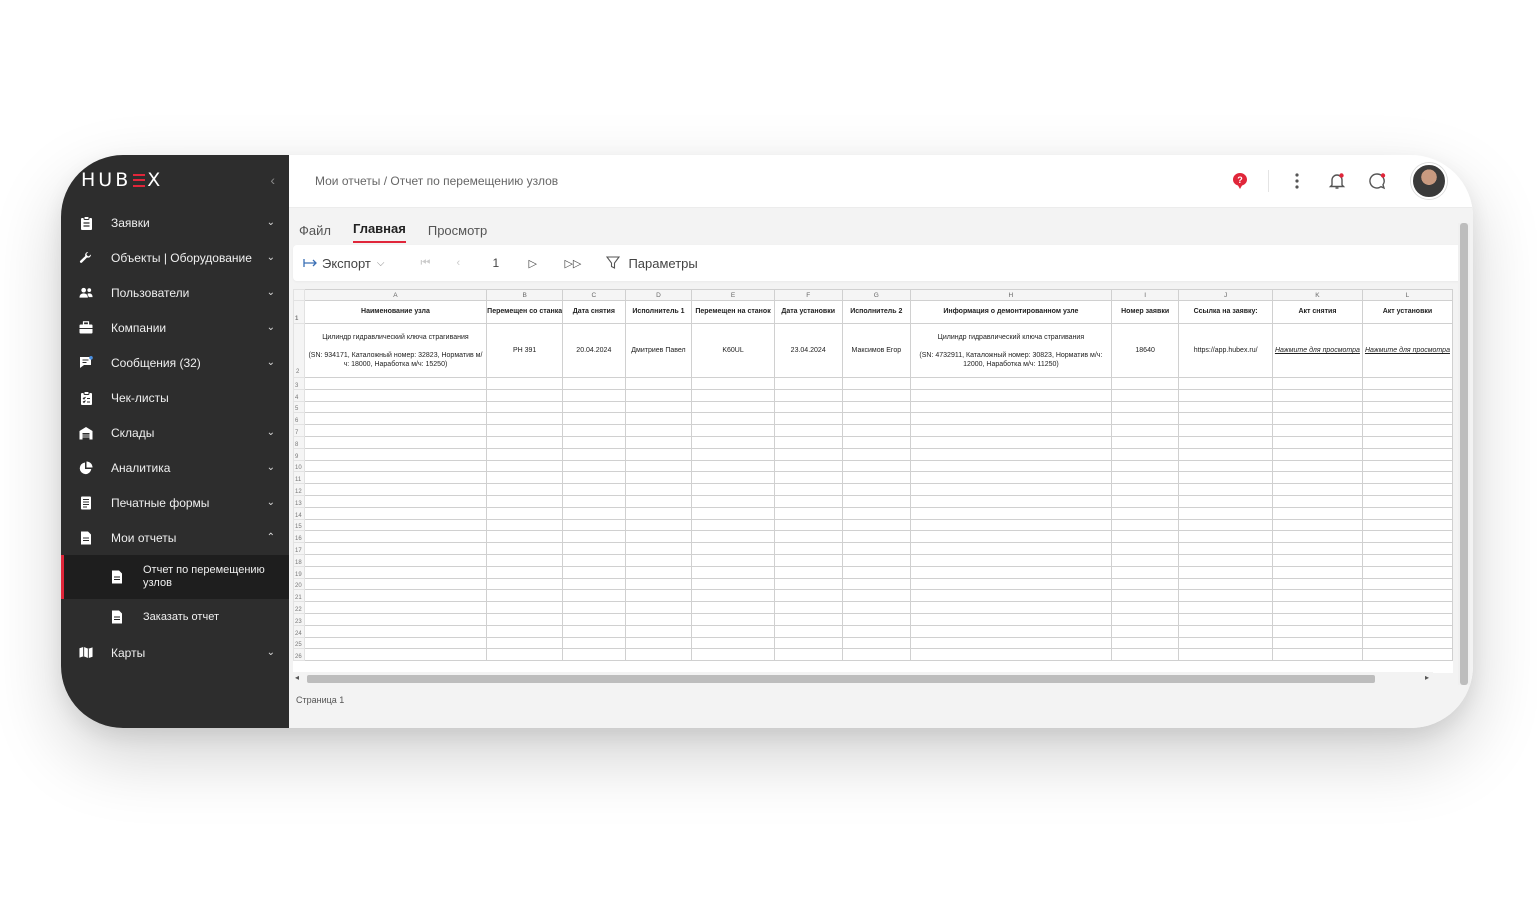 The height and width of the screenshot is (897, 1537). Describe the element at coordinates (808, 295) in the screenshot. I see `column-header: F` at that location.